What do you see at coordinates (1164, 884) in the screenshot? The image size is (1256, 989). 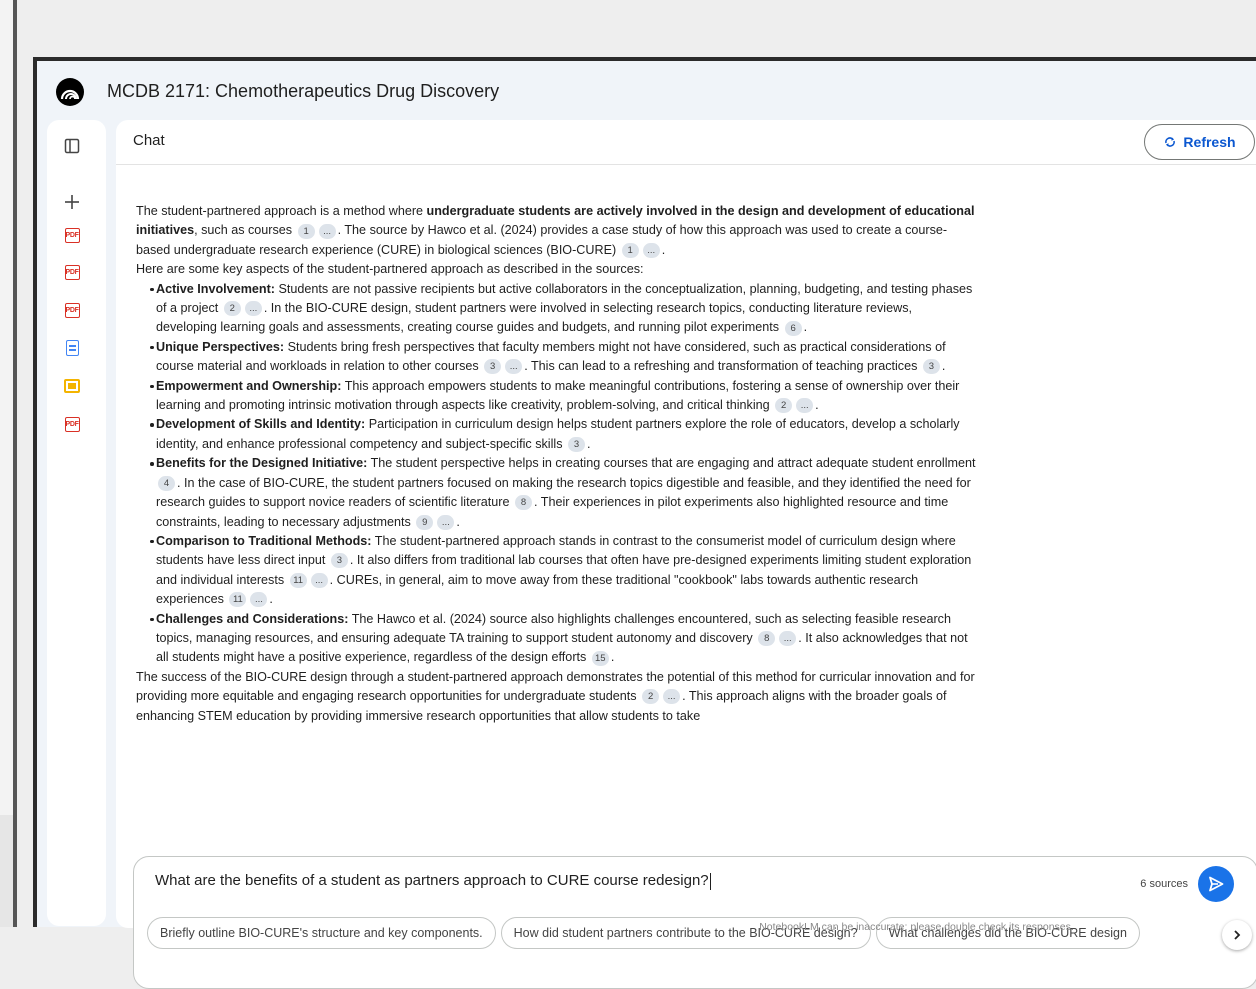 I see `sources-count: 6 sources` at bounding box center [1164, 884].